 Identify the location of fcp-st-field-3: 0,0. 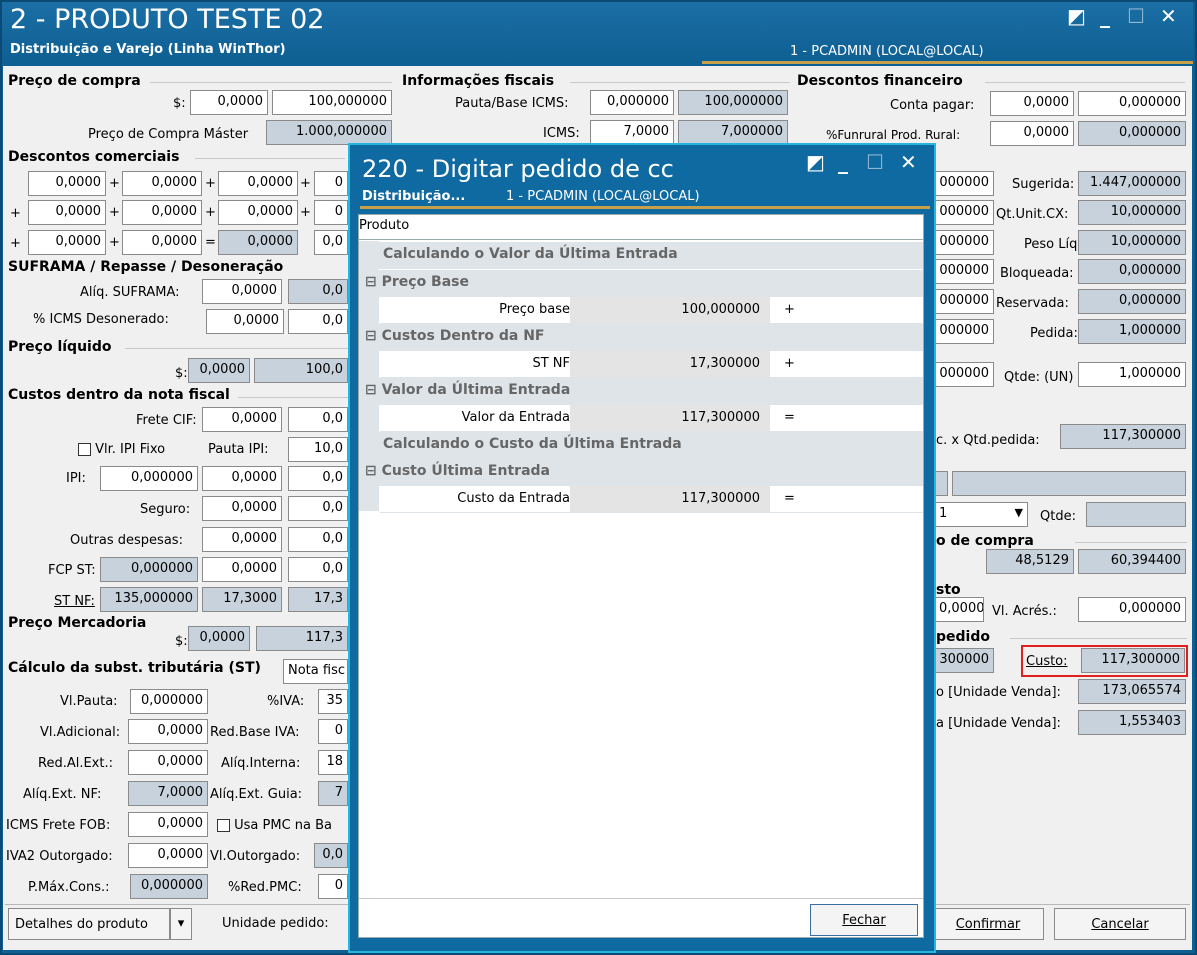
(318, 569).